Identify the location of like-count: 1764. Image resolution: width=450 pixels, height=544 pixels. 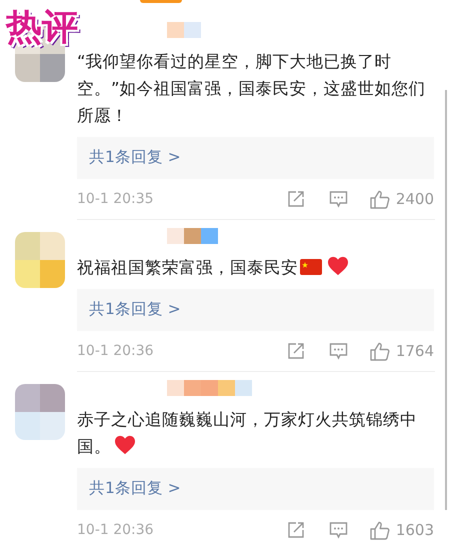
(415, 351).